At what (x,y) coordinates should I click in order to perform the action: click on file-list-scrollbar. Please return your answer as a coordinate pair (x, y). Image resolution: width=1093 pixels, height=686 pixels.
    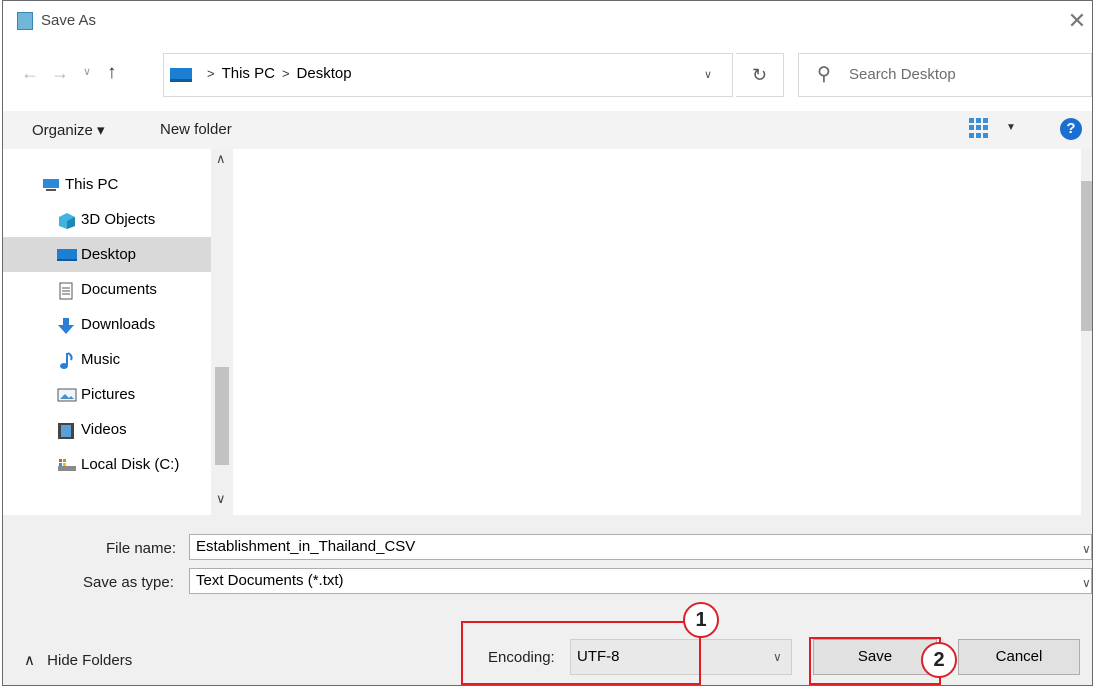
    Looking at the image, I should click on (1086, 332).